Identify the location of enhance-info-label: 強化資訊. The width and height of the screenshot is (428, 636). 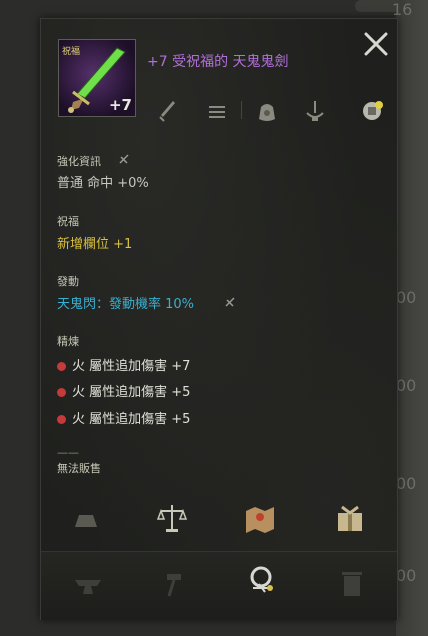
(79, 161).